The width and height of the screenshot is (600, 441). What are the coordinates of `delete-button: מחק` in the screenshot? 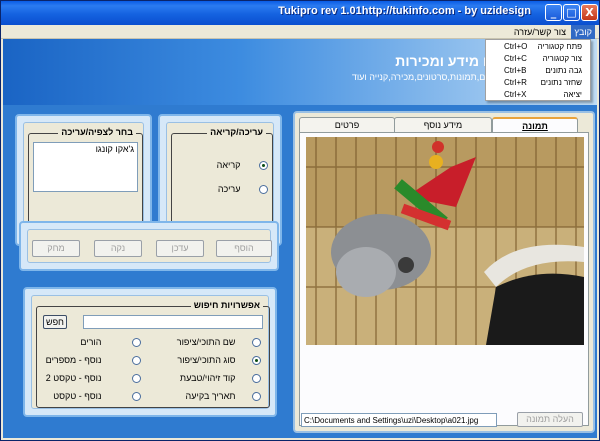 It's located at (56, 248).